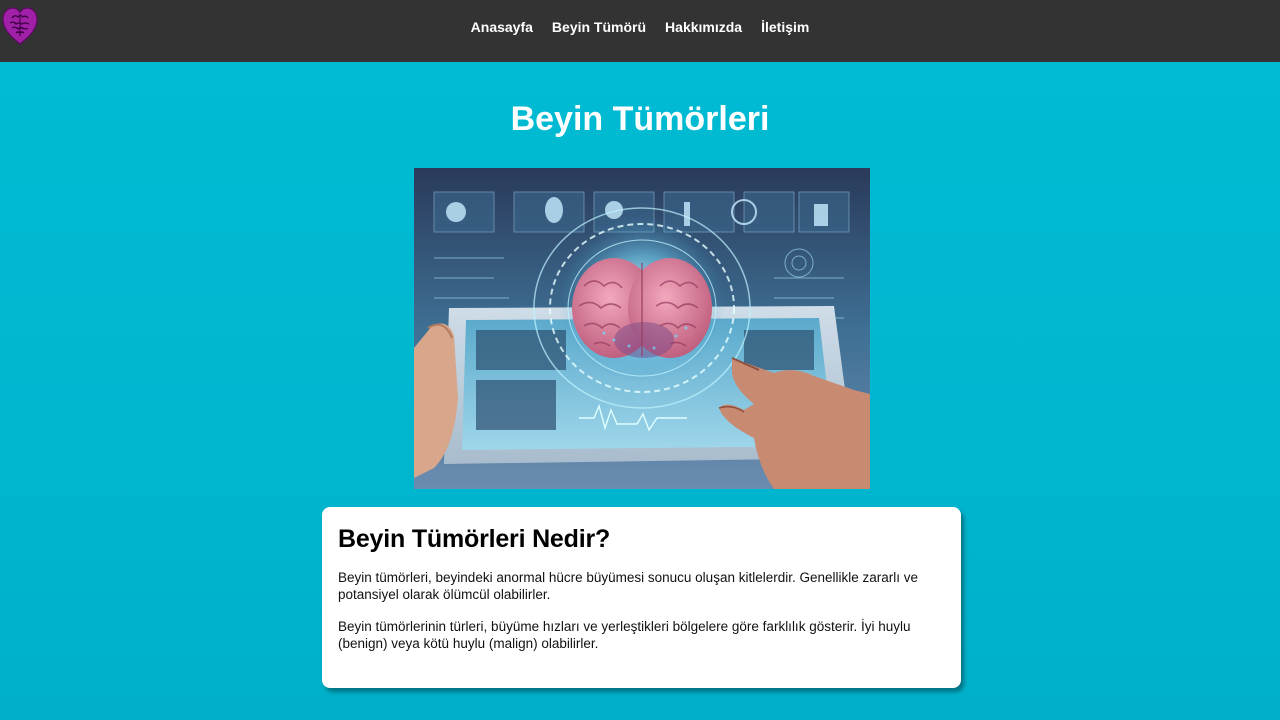  Describe the element at coordinates (640, 119) in the screenshot. I see `page-title: Beyin Tümörleri` at that location.